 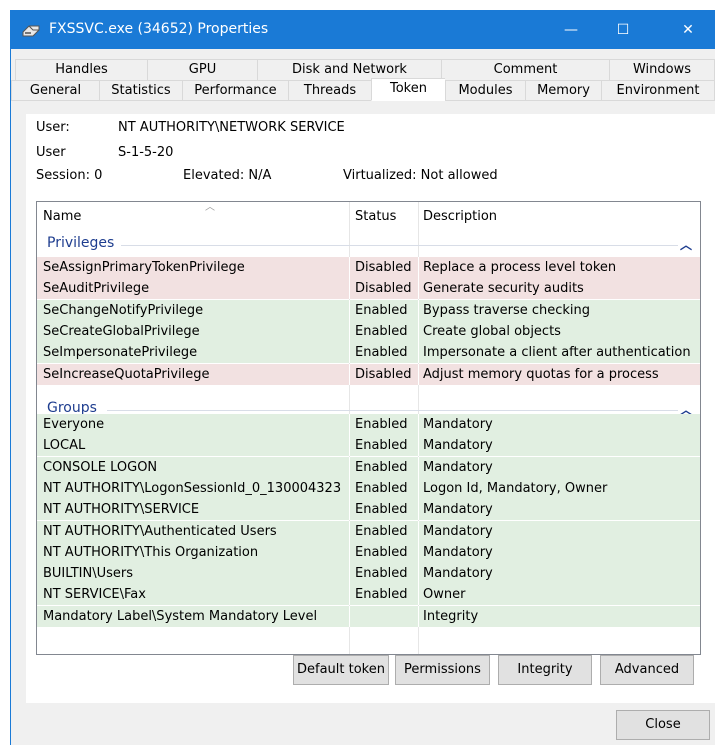 What do you see at coordinates (53, 127) in the screenshot?
I see `user-label: User:` at bounding box center [53, 127].